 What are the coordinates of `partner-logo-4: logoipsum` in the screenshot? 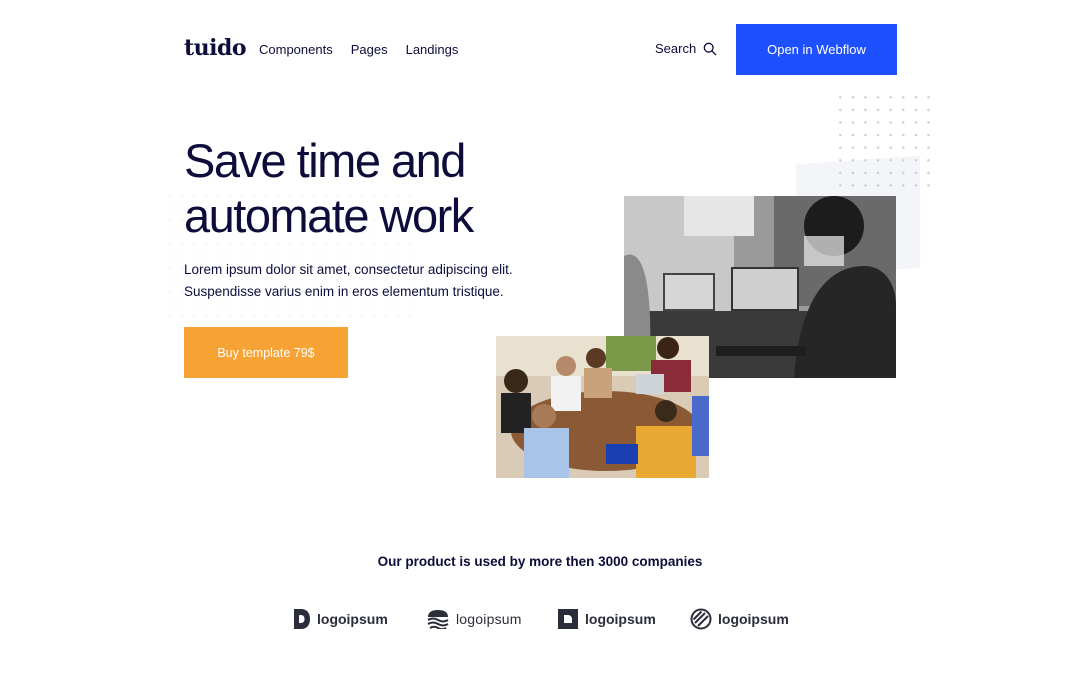 It's located at (739, 619).